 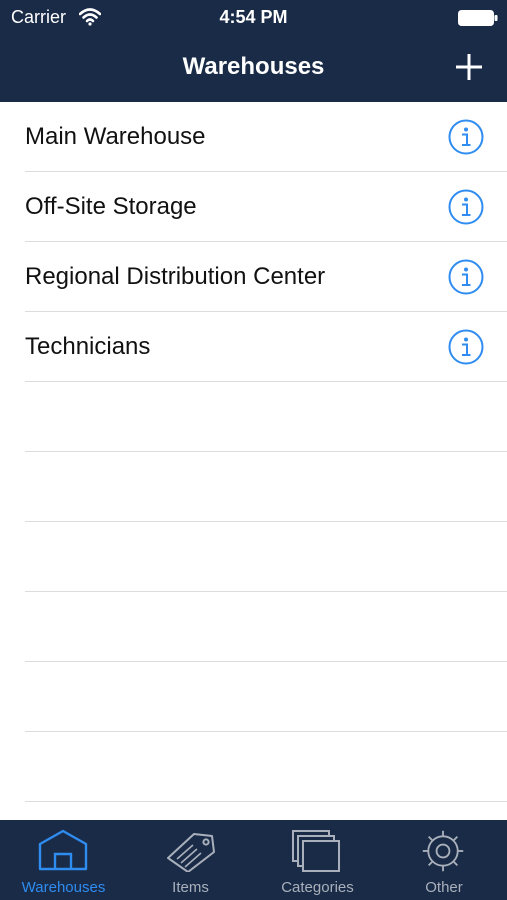 I want to click on tab-warehouses: Warehouses, so click(x=63, y=860).